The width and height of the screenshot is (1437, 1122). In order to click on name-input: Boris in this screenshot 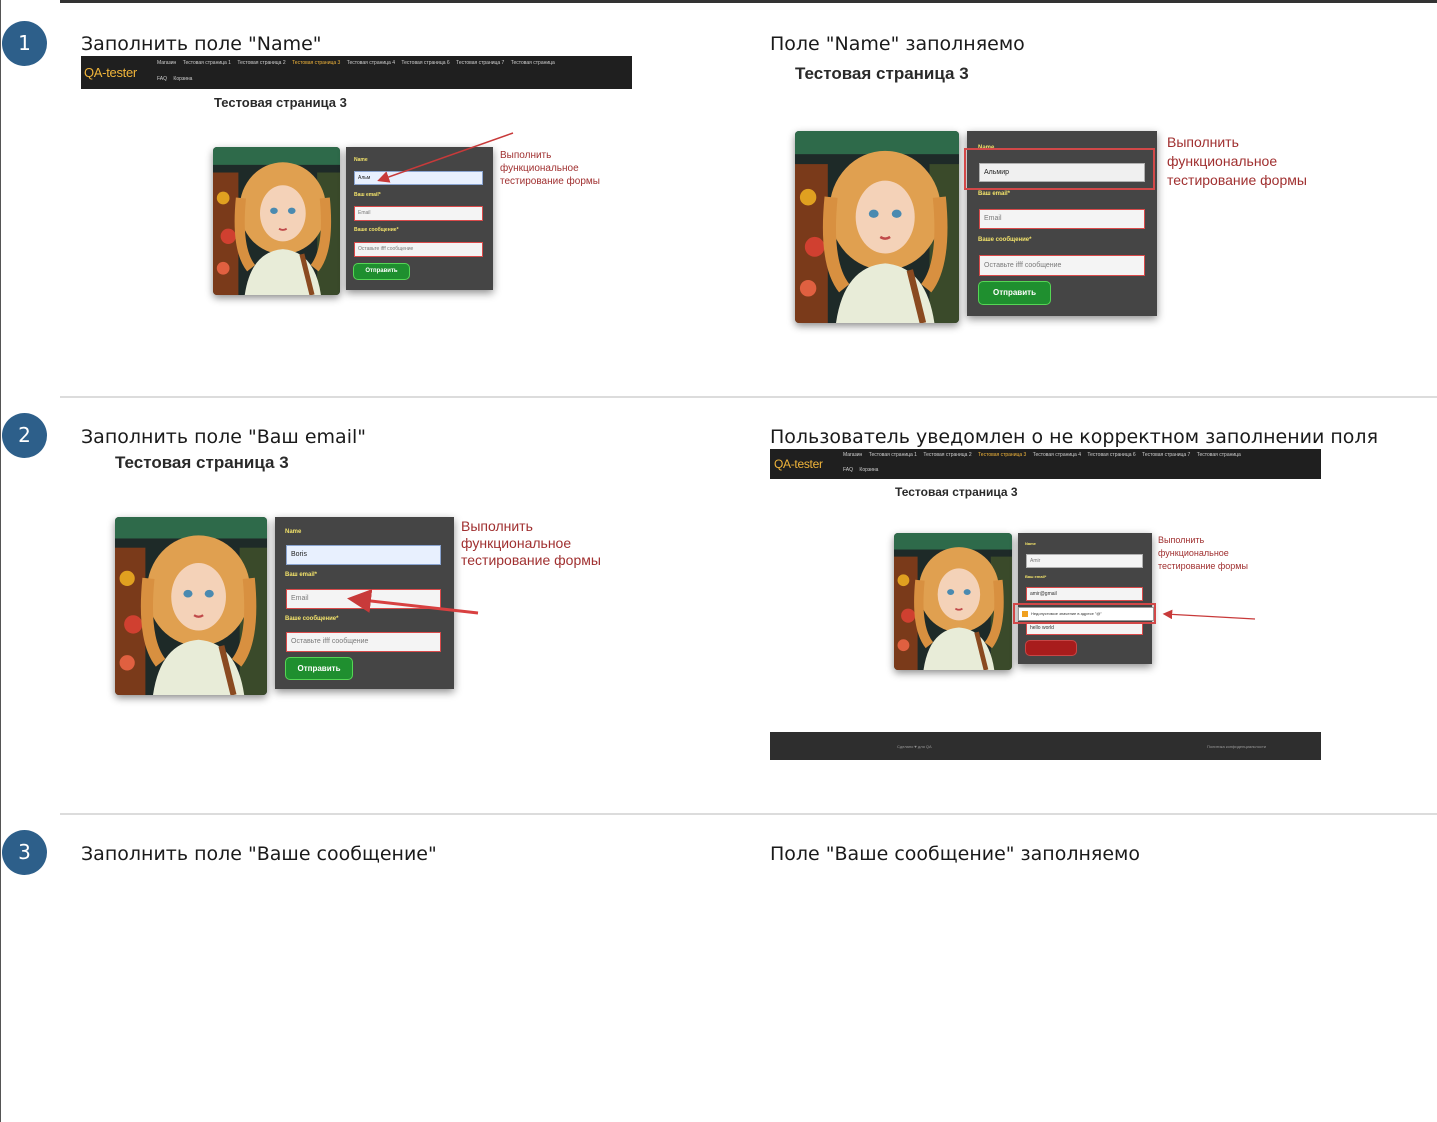, I will do `click(363, 555)`.